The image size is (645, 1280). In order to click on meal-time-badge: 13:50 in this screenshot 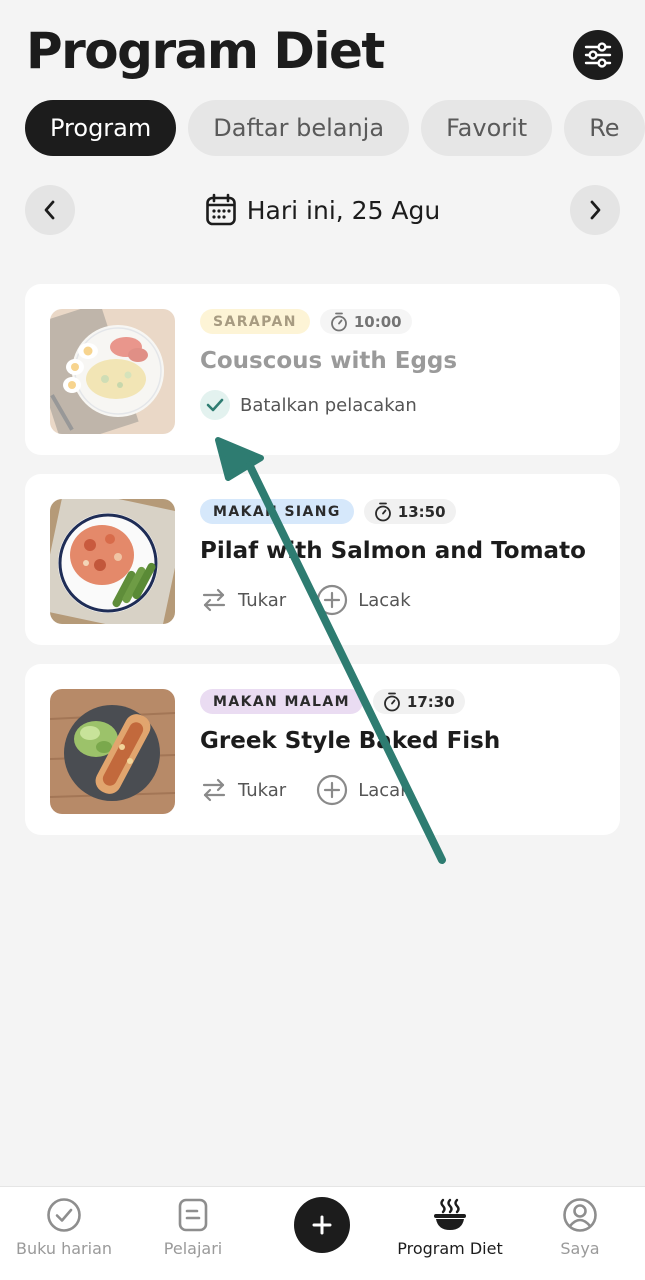, I will do `click(409, 511)`.